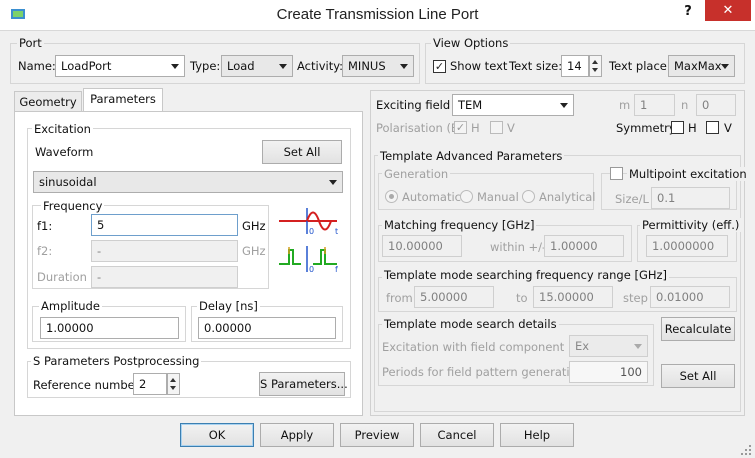  Describe the element at coordinates (608, 372) in the screenshot. I see `periods-input: 100` at that location.